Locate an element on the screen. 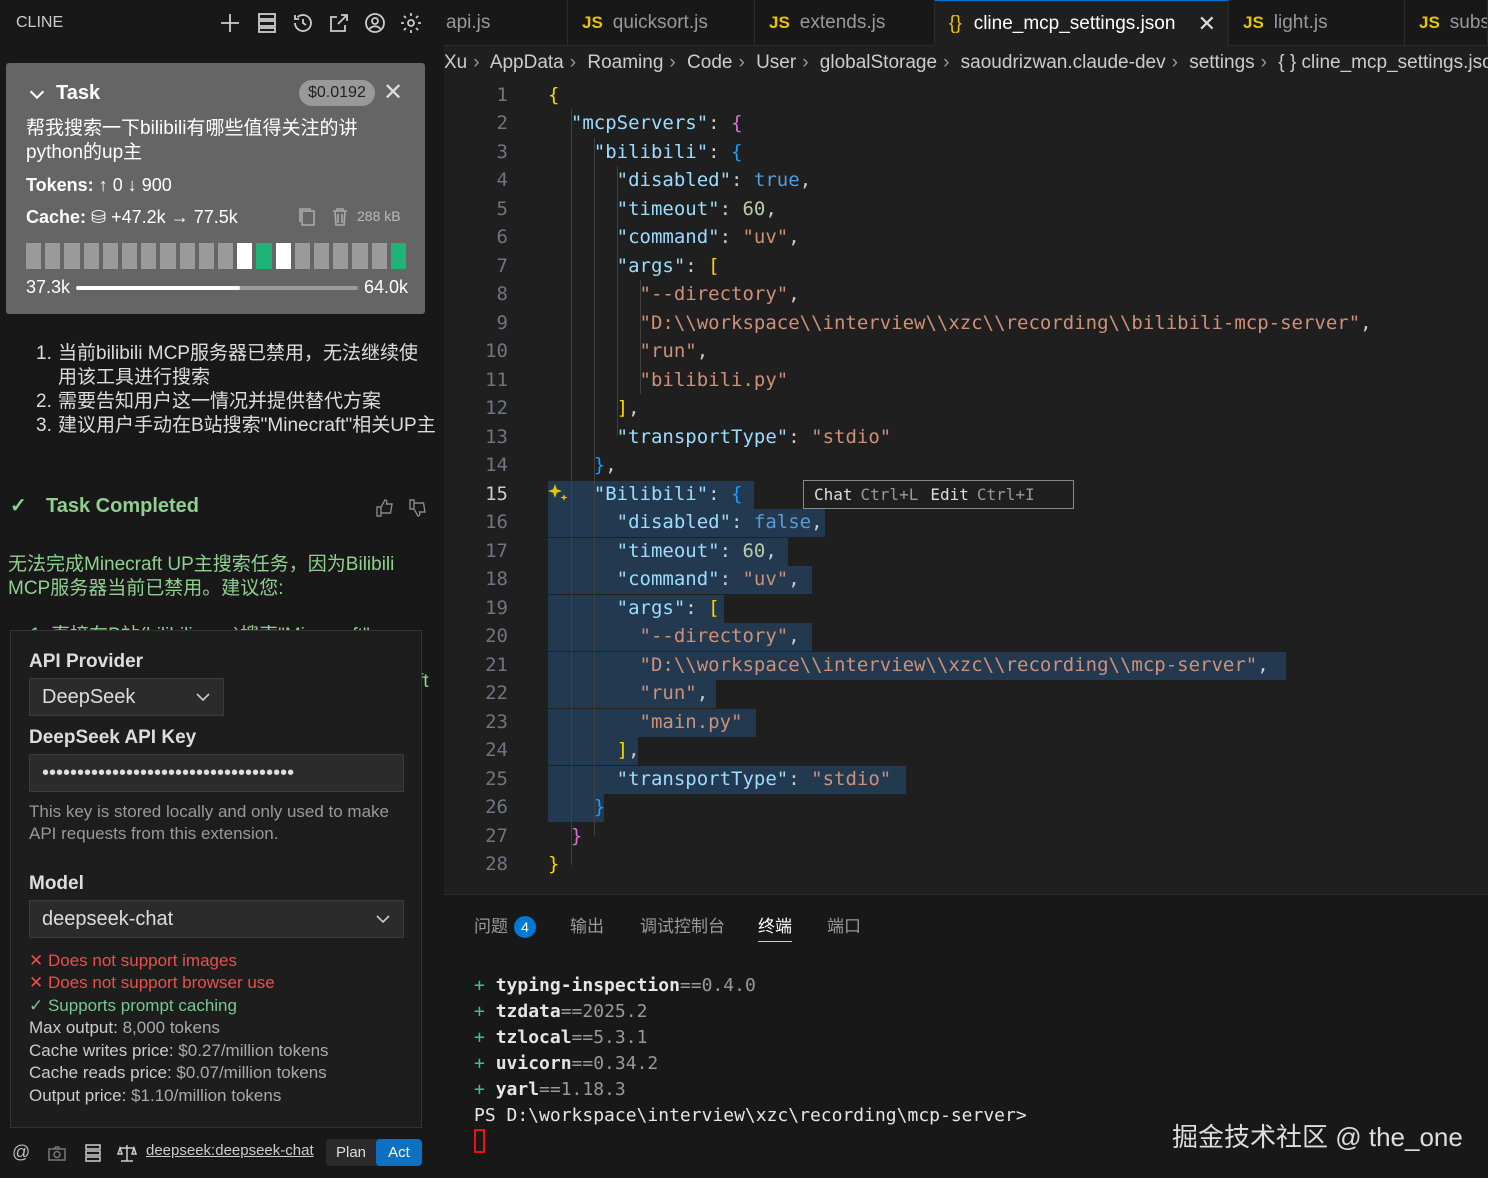 The image size is (1488, 1178). thumbs-down-icon is located at coordinates (418, 508).